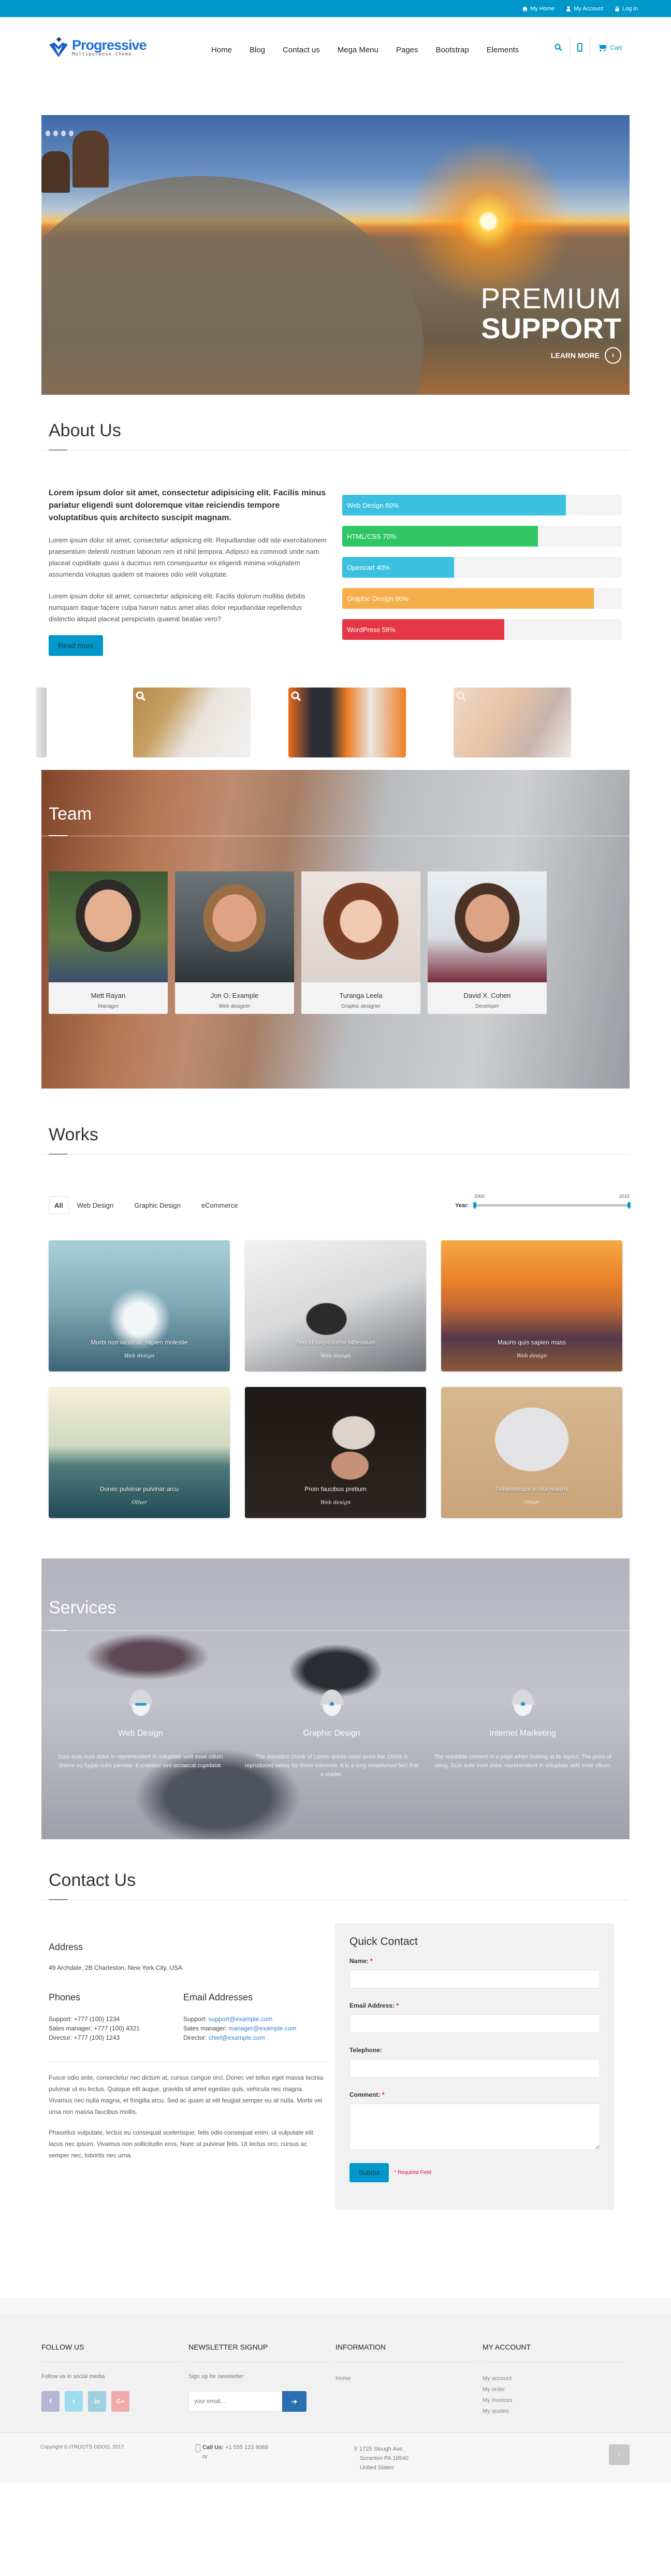 This screenshot has height=2576, width=671. Describe the element at coordinates (617, 9) in the screenshot. I see `lock-icon` at that location.